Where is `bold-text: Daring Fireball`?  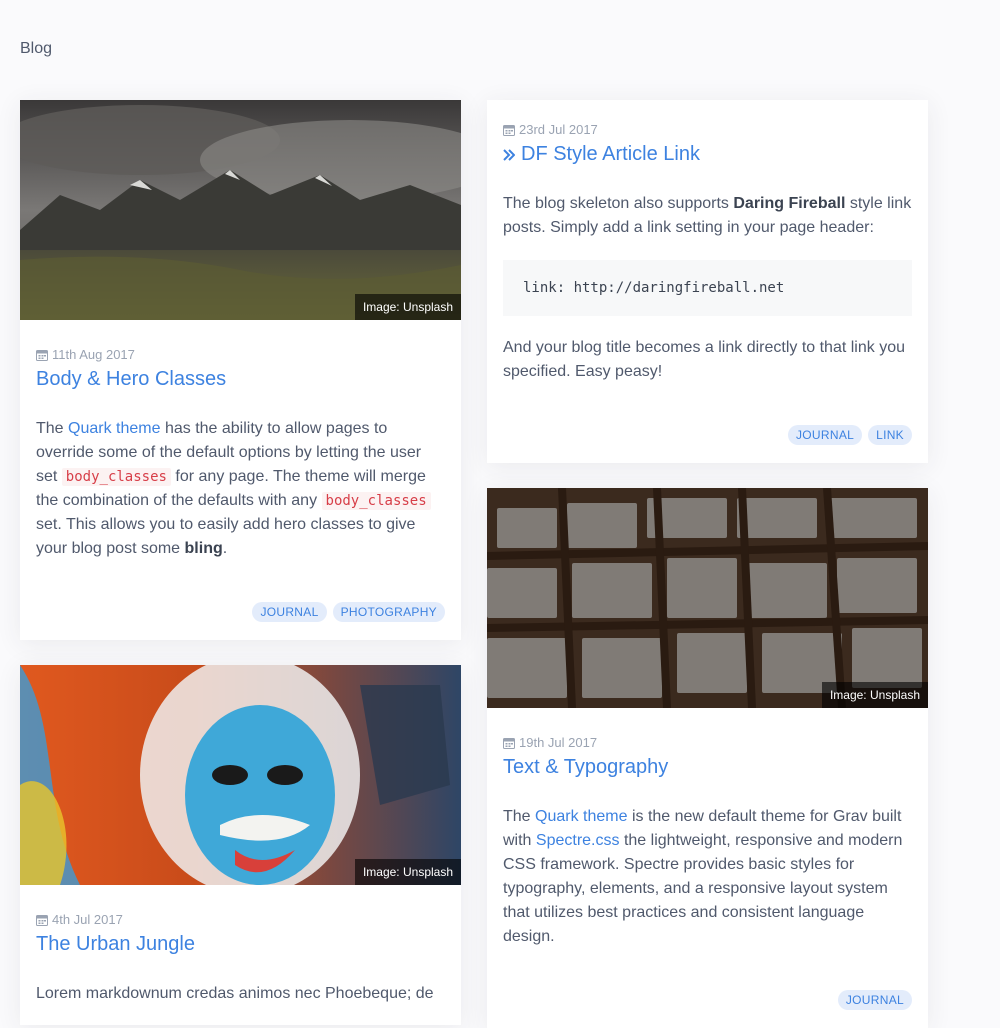
bold-text: Daring Fireball is located at coordinates (789, 203).